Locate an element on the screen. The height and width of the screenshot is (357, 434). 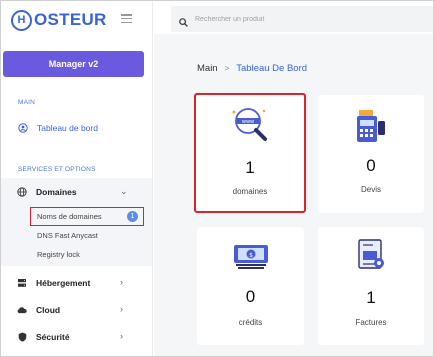
card-devis: 0 Devis is located at coordinates (371, 154).